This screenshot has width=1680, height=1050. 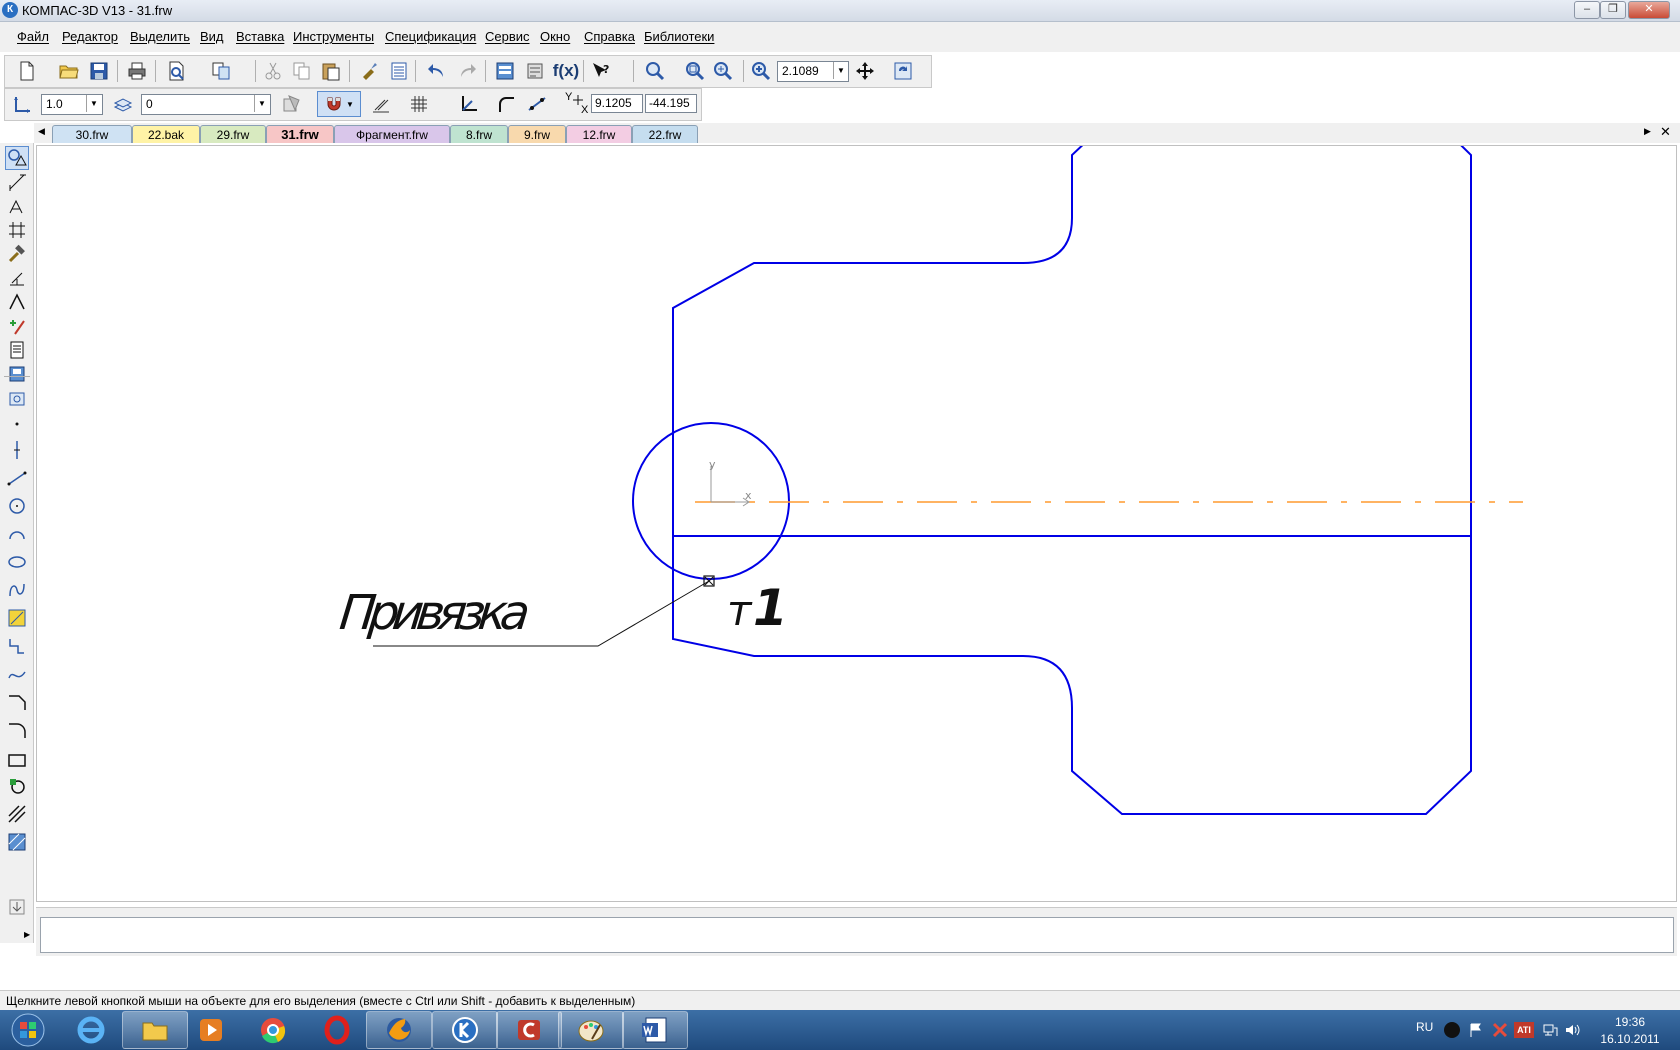 What do you see at coordinates (17, 398) in the screenshot?
I see `library-panel-button` at bounding box center [17, 398].